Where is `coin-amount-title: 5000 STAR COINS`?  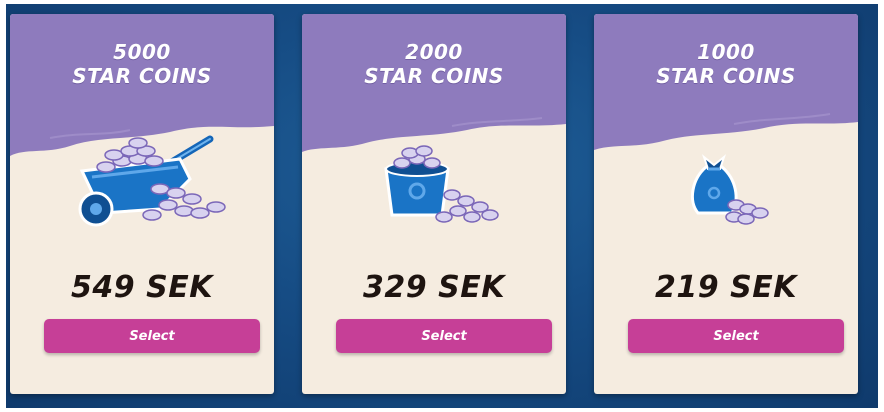
coin-amount-title: 5000 STAR COINS is located at coordinates (142, 64).